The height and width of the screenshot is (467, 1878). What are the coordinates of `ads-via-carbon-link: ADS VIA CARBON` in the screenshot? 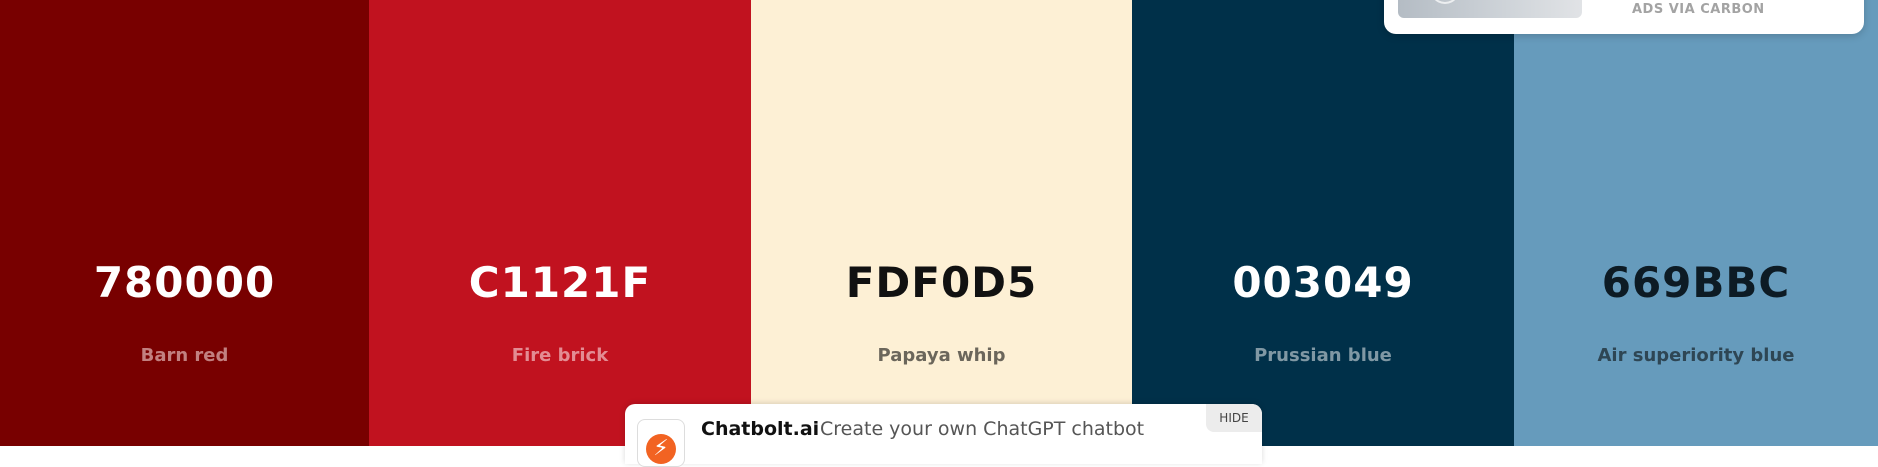 It's located at (1698, 9).